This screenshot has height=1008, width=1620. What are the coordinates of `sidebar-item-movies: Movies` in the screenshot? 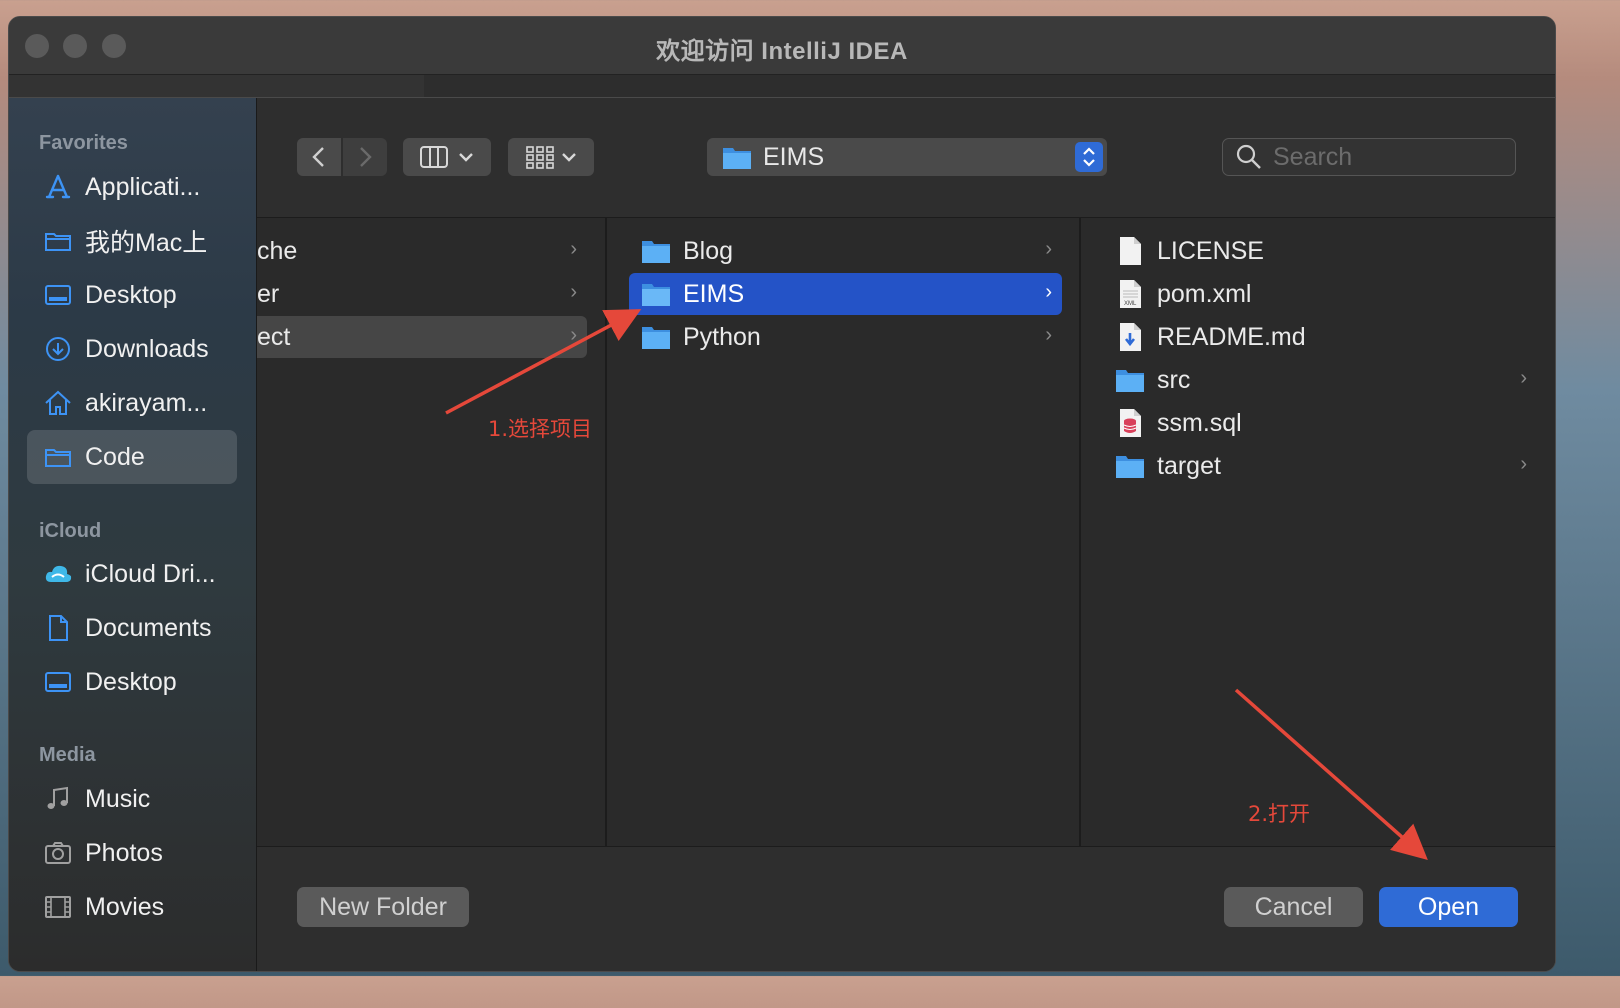 It's located at (132, 907).